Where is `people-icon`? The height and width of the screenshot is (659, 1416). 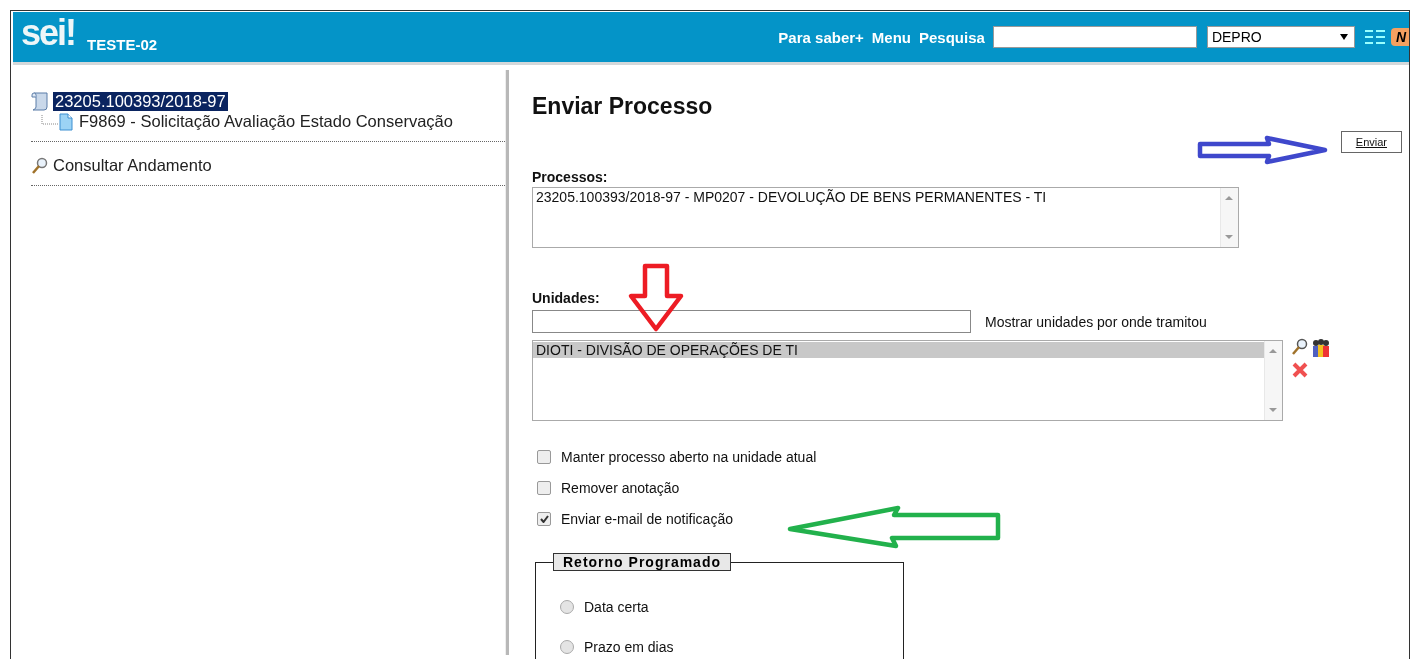
people-icon is located at coordinates (1321, 348).